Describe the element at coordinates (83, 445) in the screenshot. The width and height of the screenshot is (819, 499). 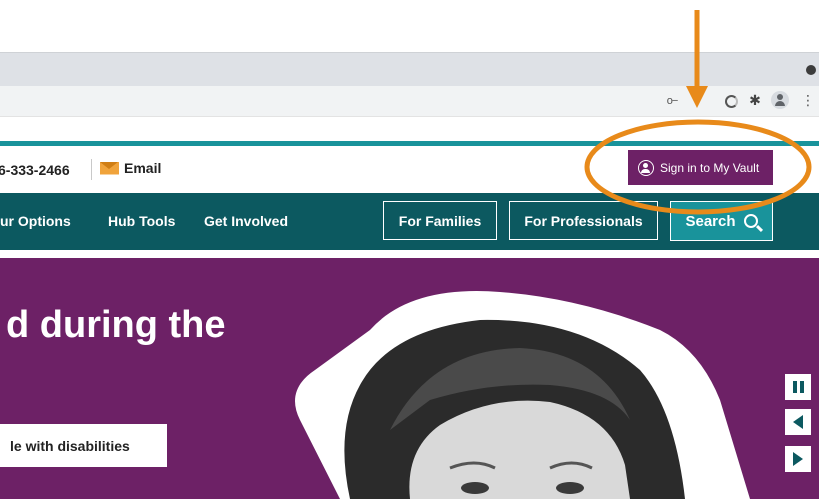
I see `hero-cta-button: le with disabilities` at that location.